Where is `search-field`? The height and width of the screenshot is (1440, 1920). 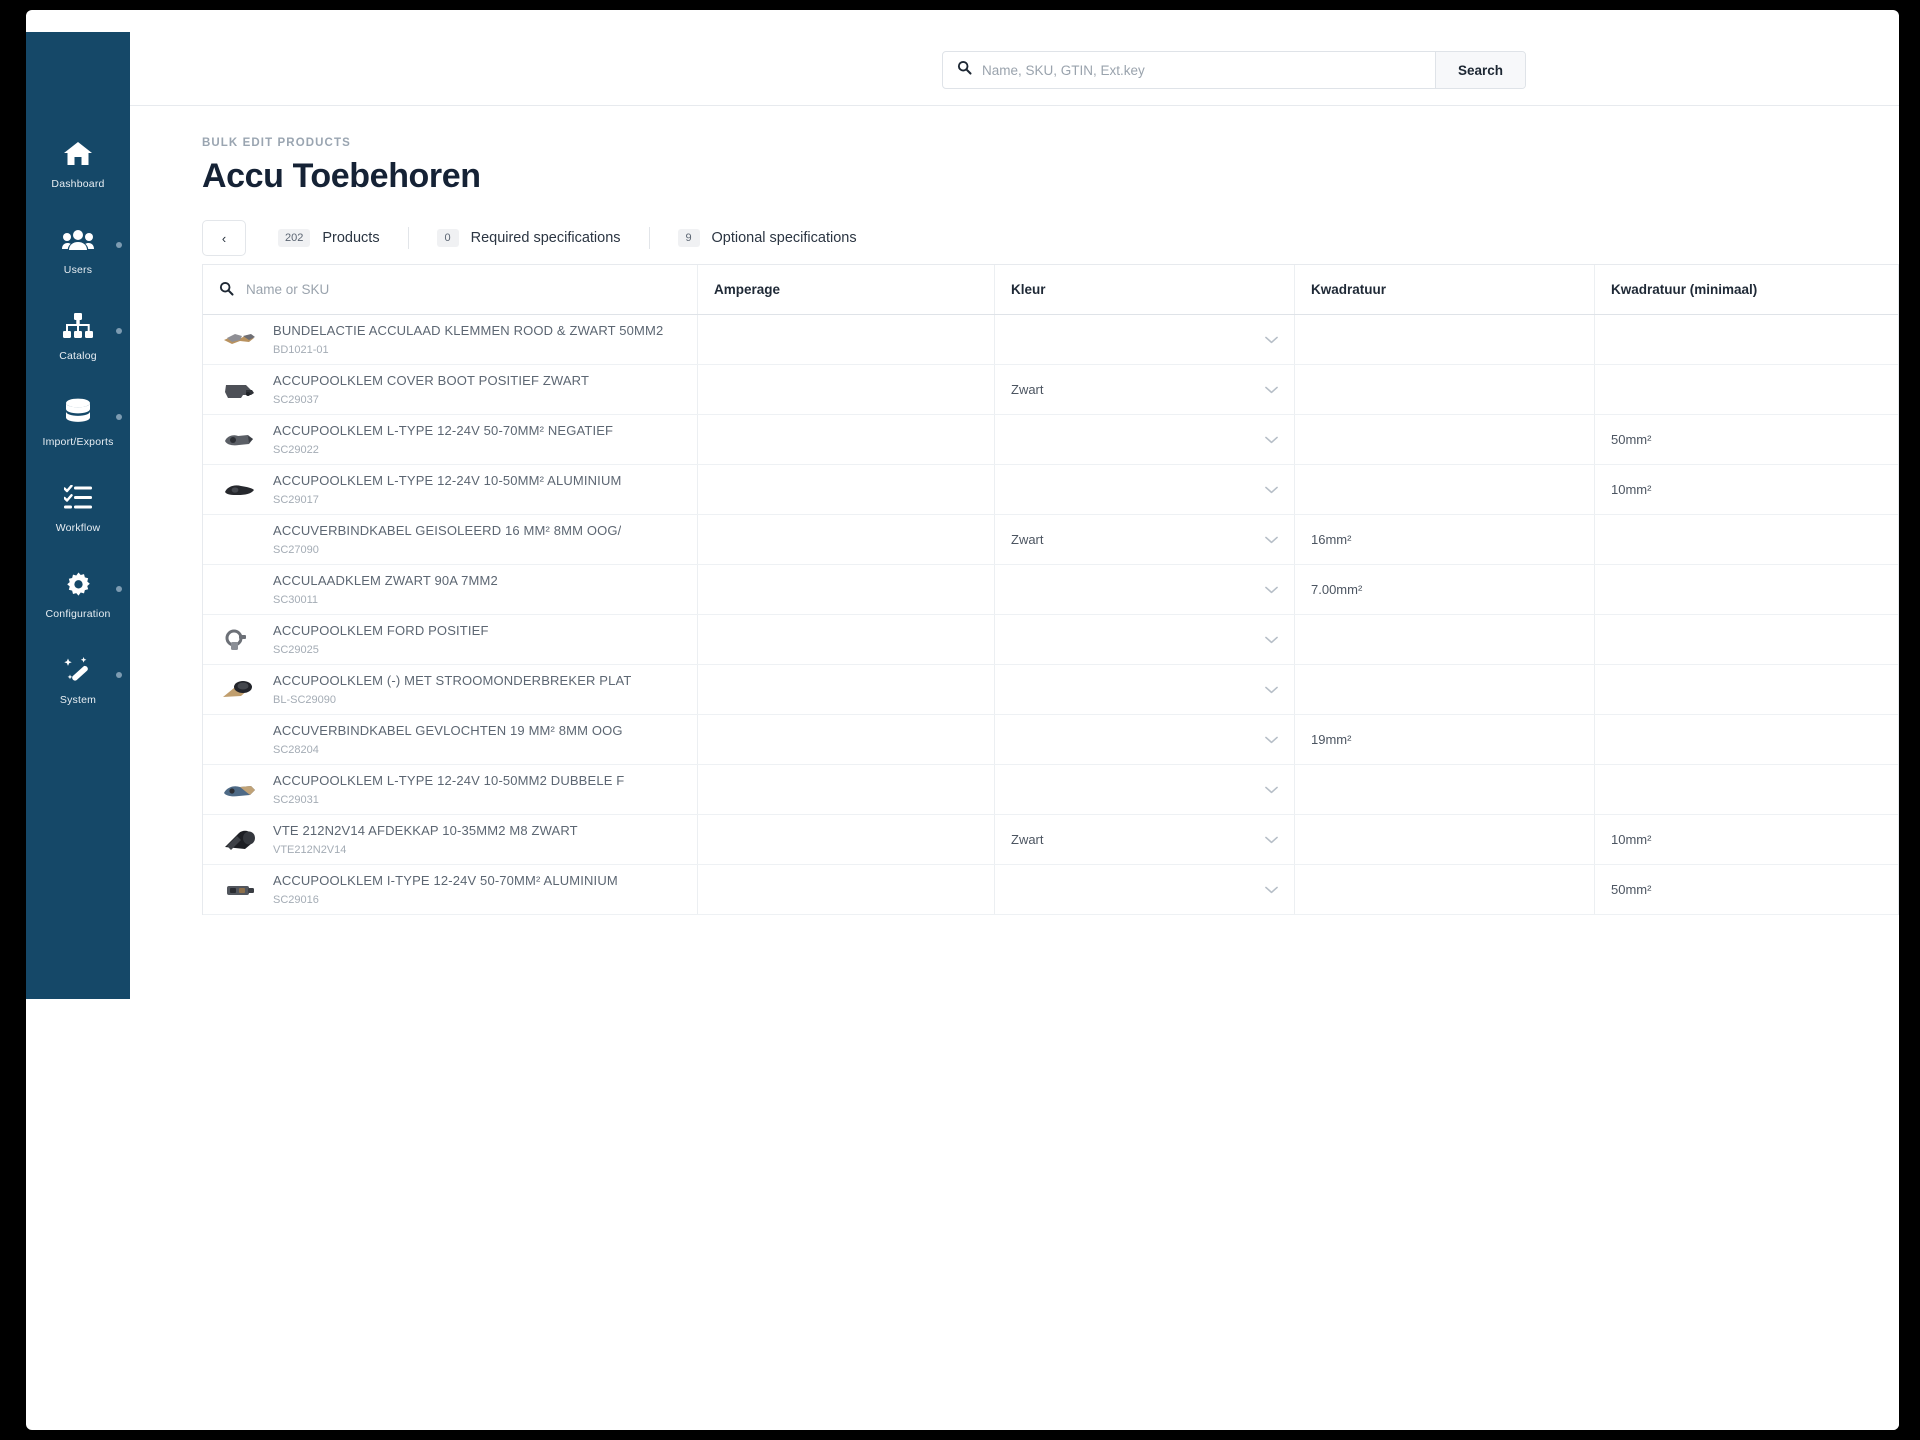
search-field is located at coordinates (1189, 70).